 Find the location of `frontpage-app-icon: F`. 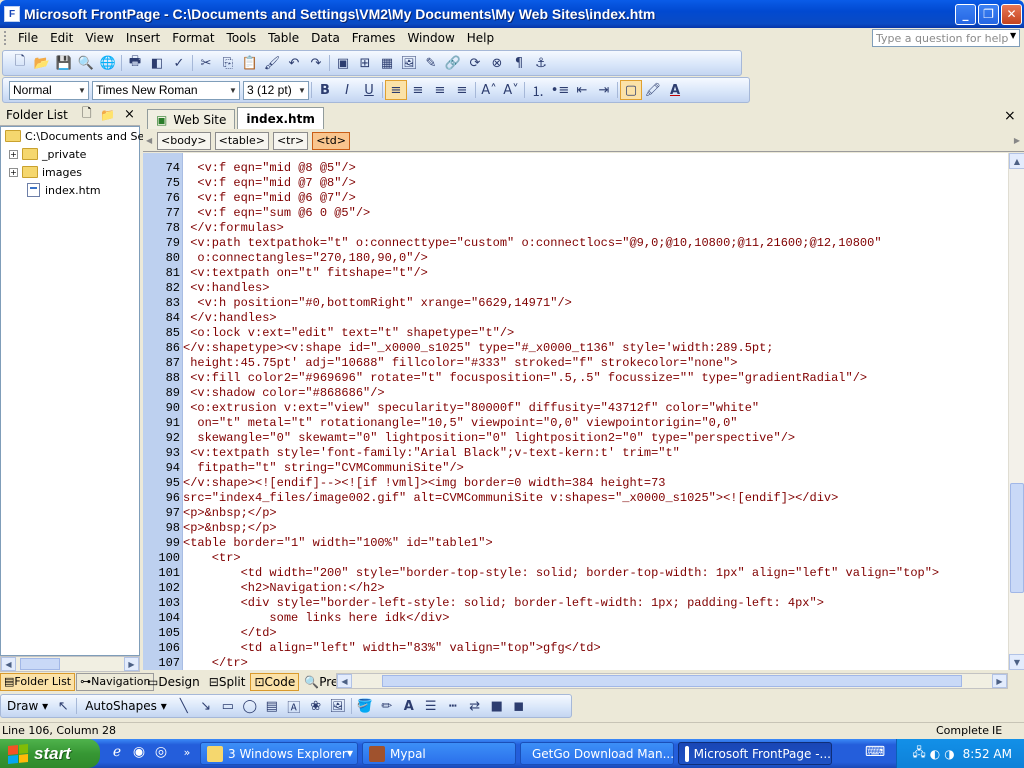

frontpage-app-icon: F is located at coordinates (12, 14).